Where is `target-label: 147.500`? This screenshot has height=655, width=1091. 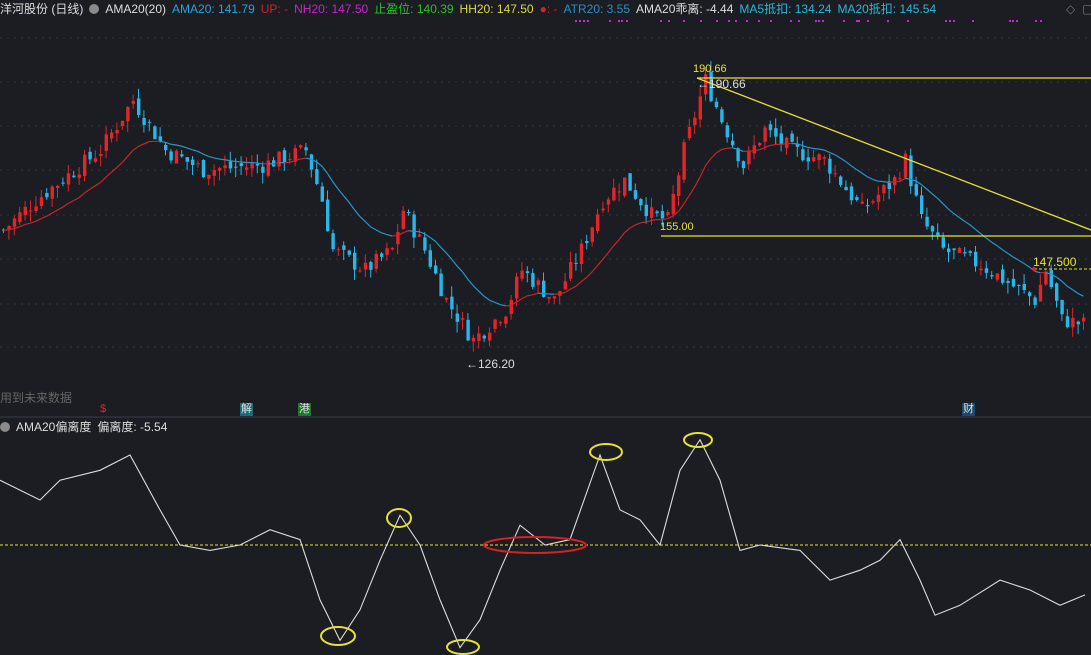
target-label: 147.500 is located at coordinates (1055, 262).